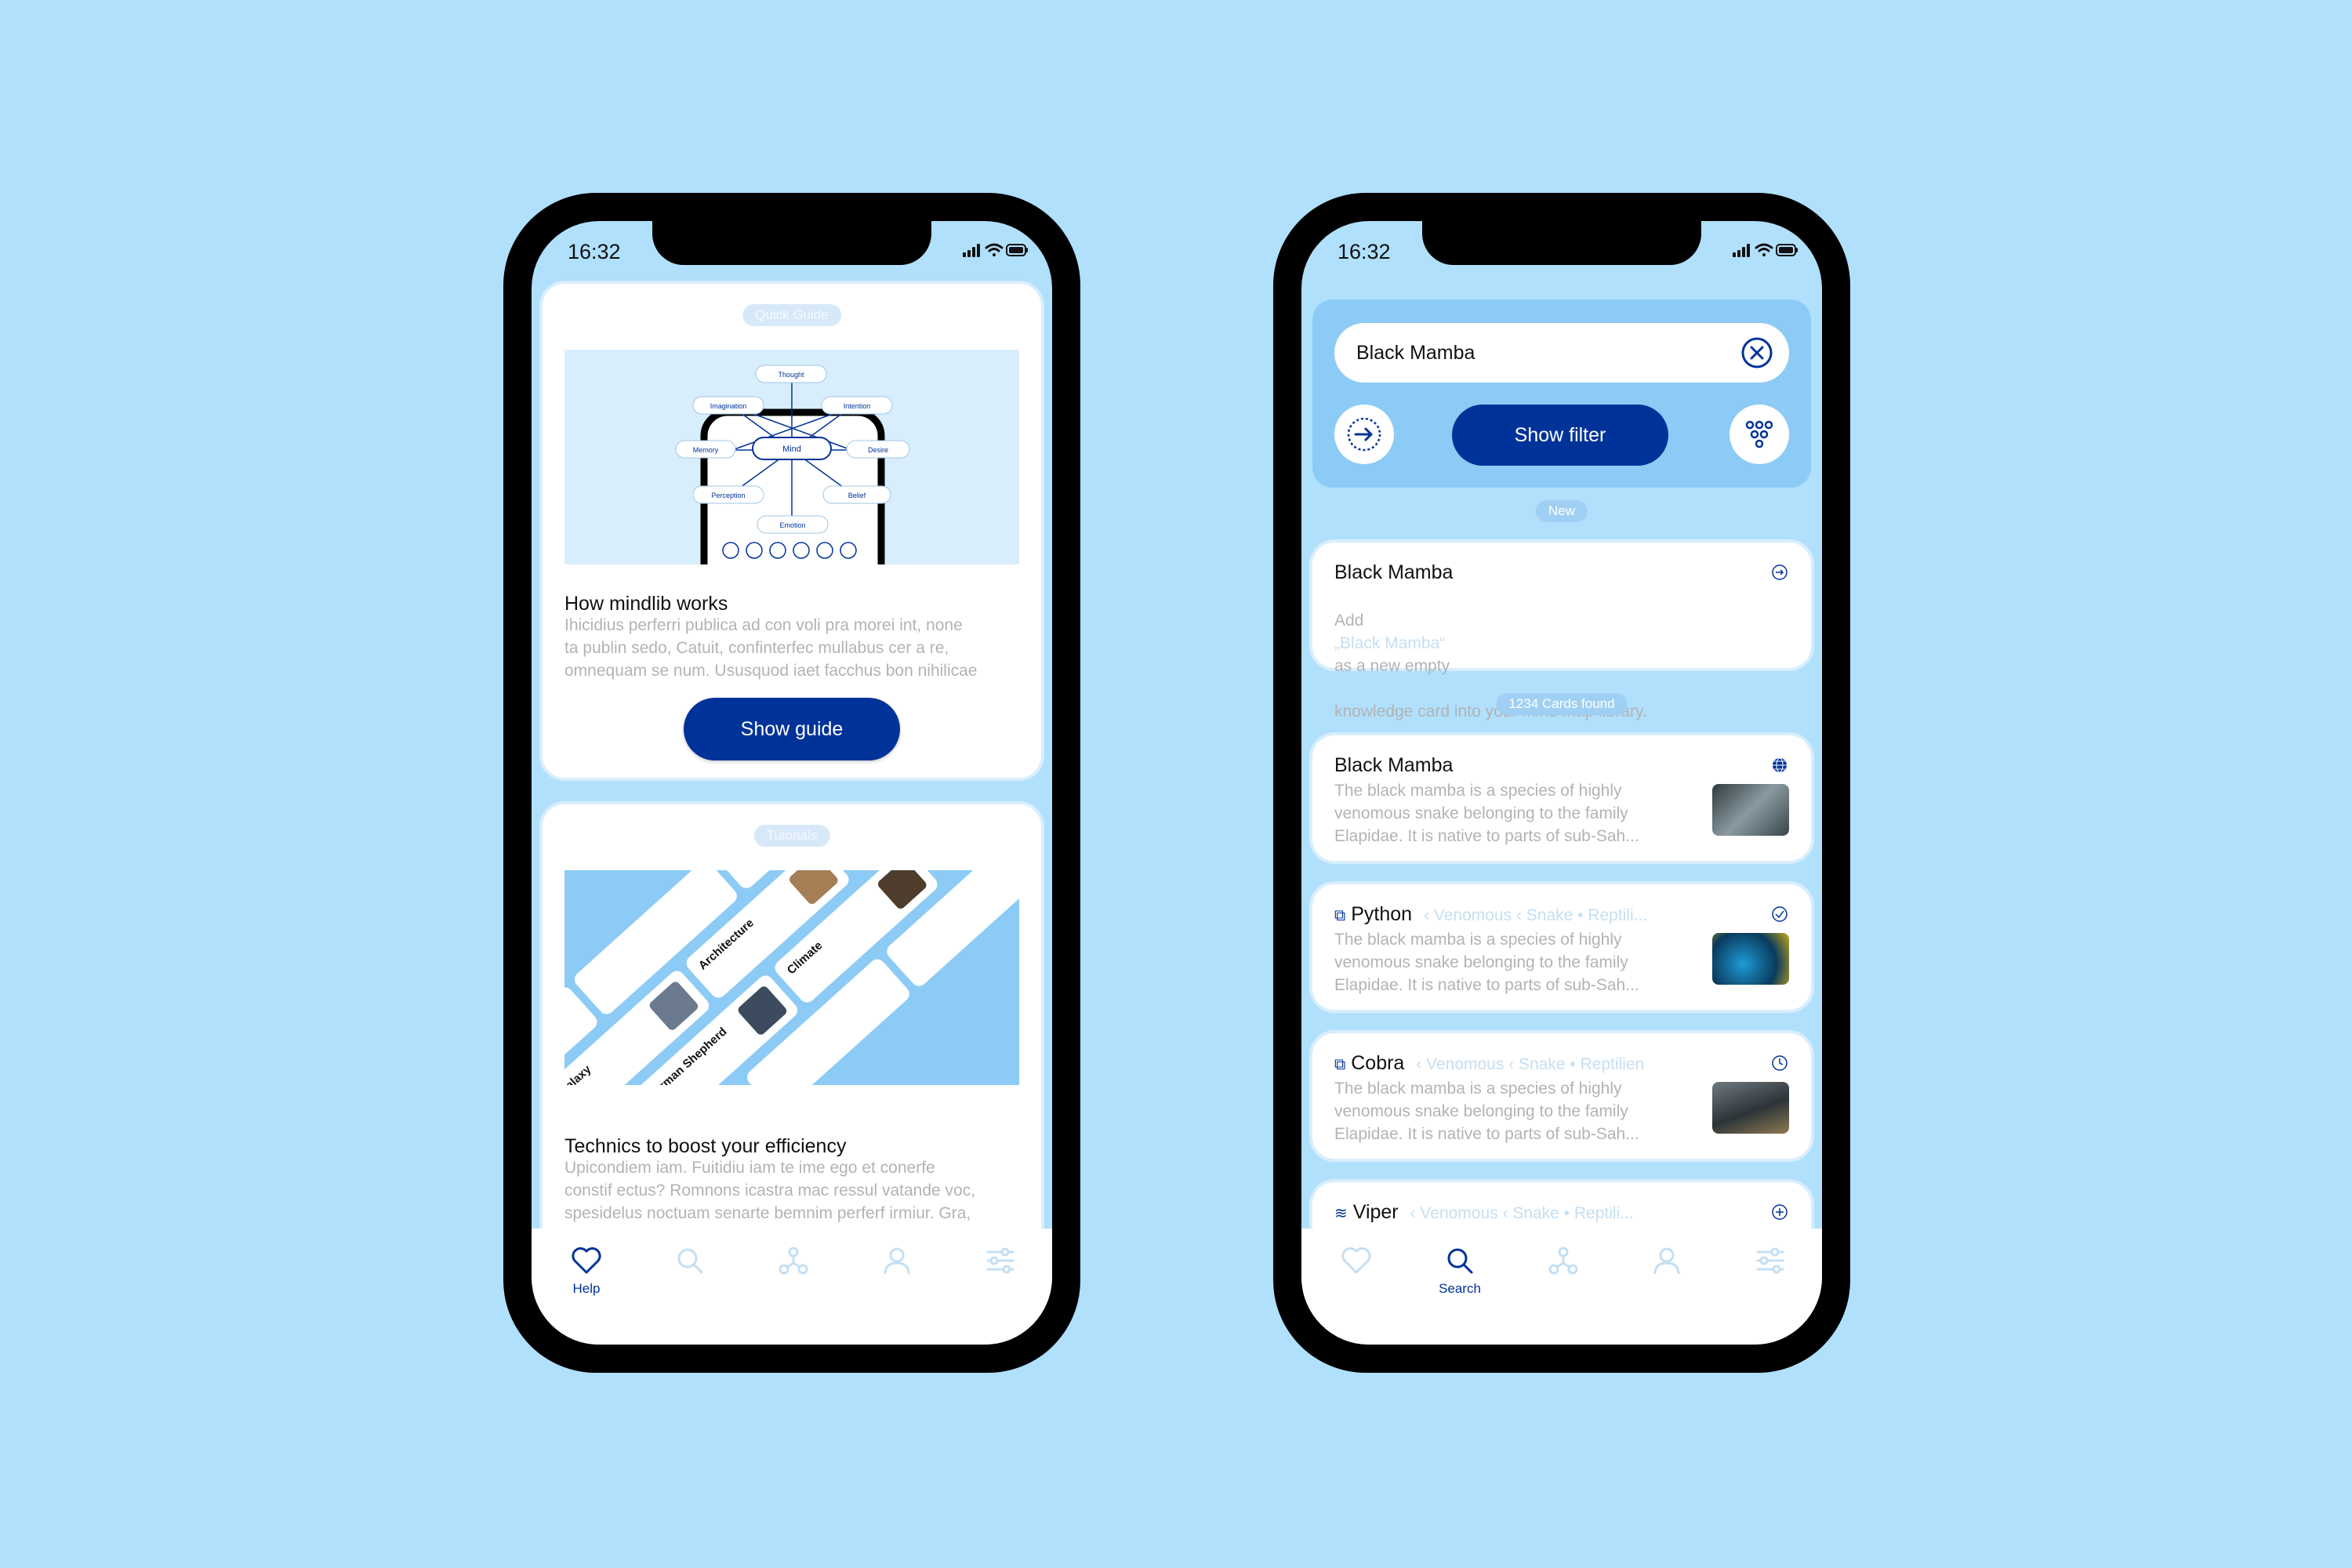 The height and width of the screenshot is (1568, 2352). Describe the element at coordinates (690, 1262) in the screenshot. I see `tab-search` at that location.